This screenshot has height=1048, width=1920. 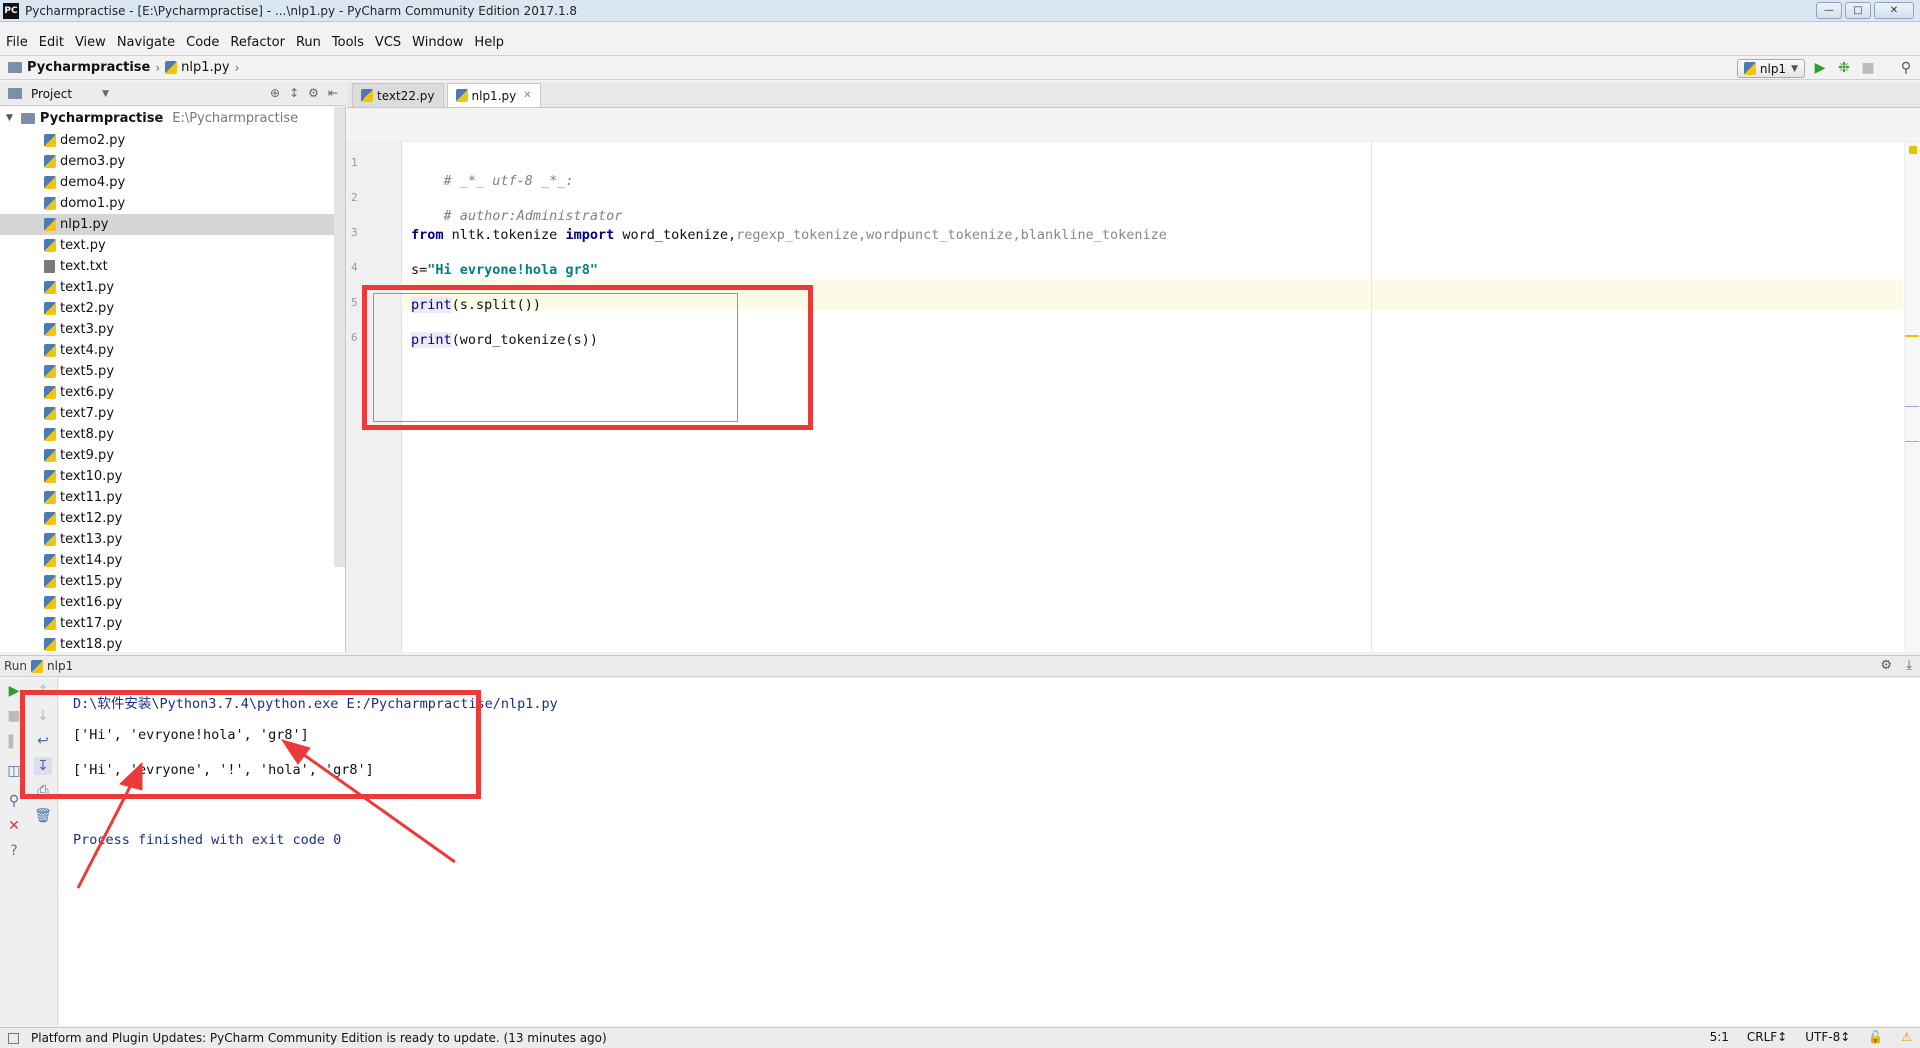 What do you see at coordinates (1906, 68) in the screenshot?
I see `search-icon: ⚲` at bounding box center [1906, 68].